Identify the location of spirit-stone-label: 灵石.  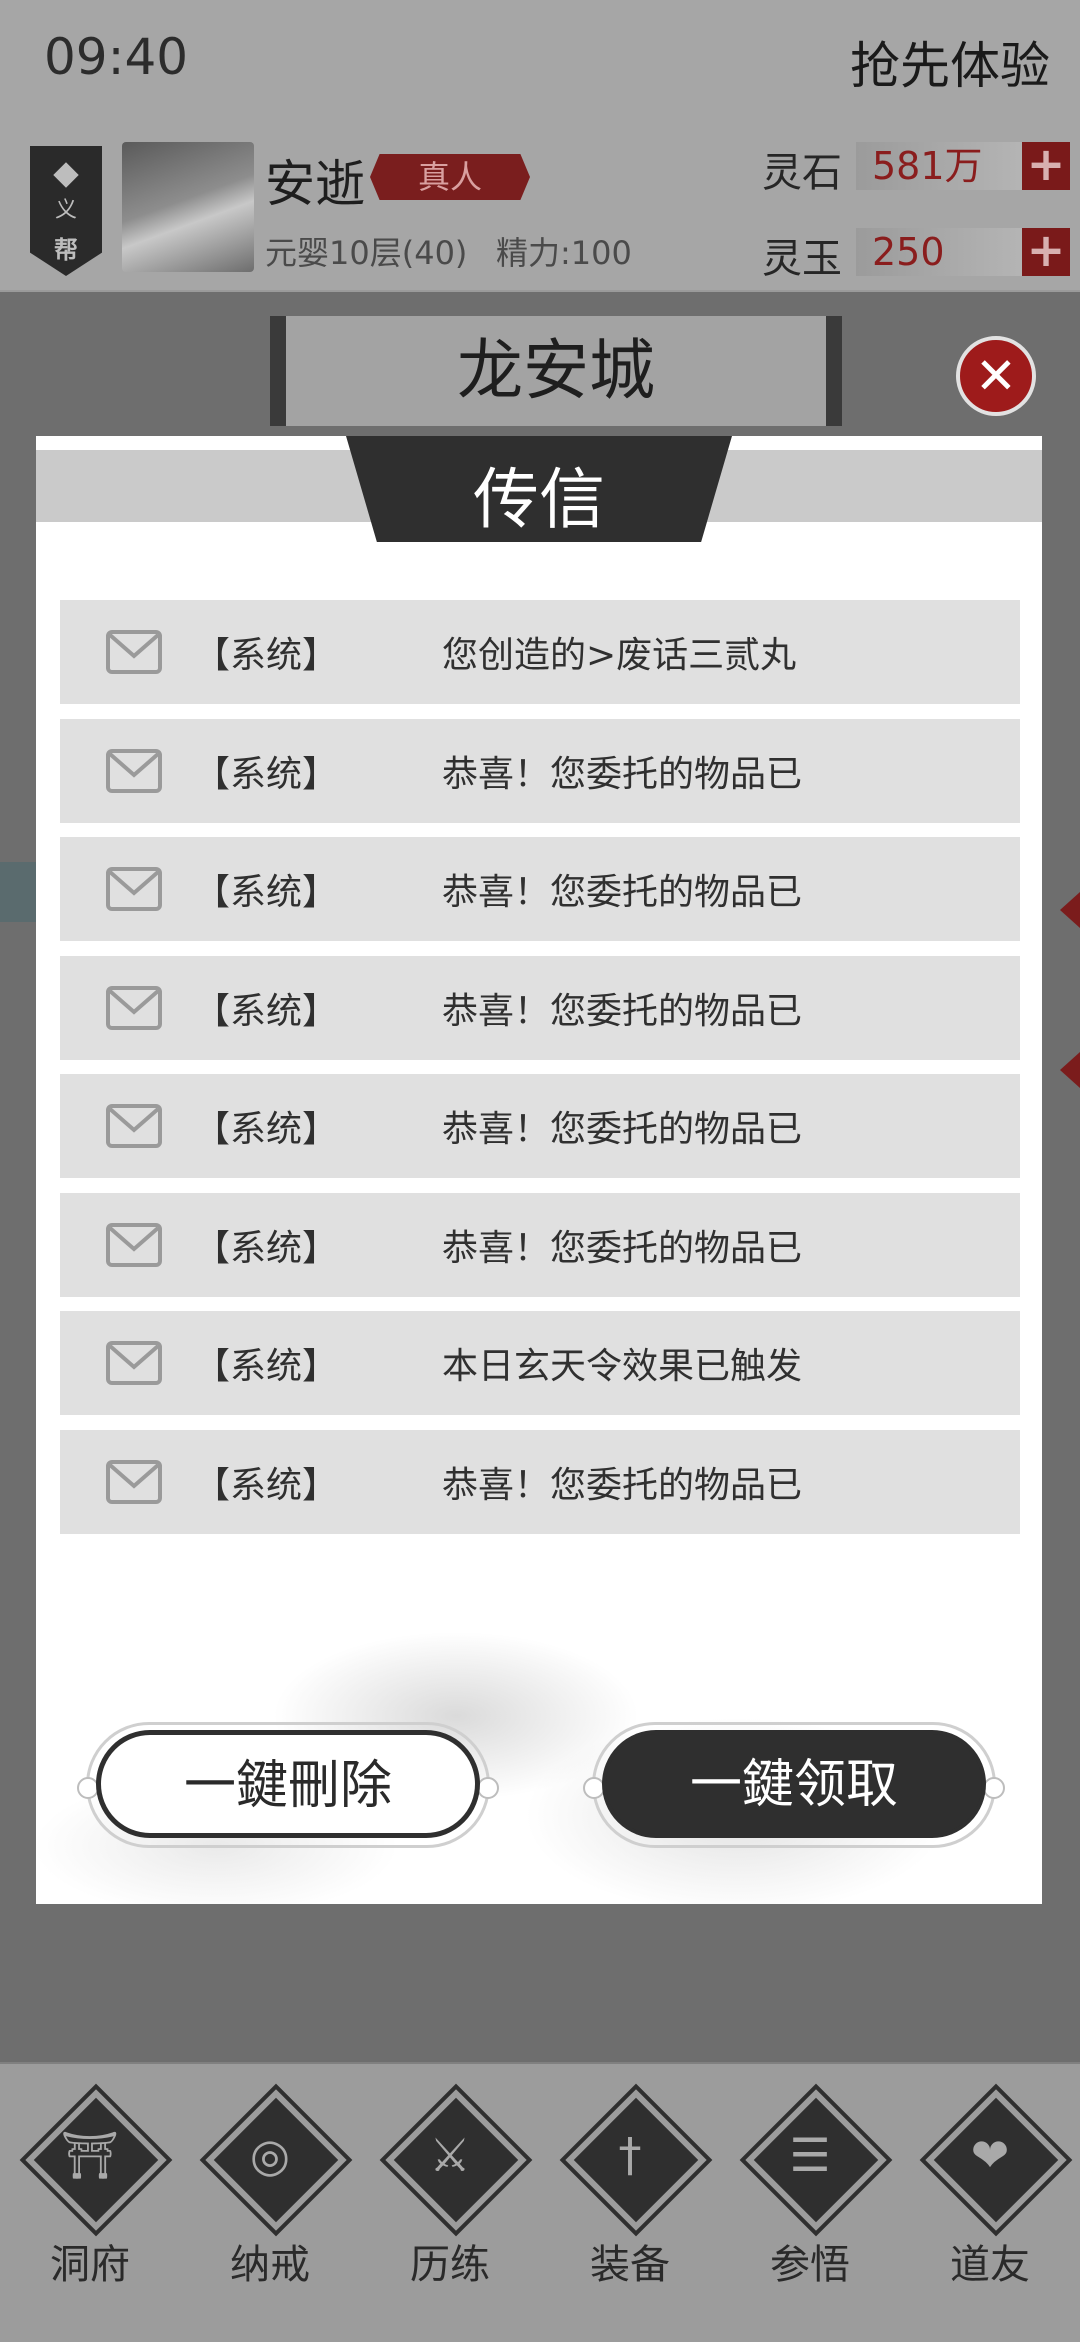
(802, 173).